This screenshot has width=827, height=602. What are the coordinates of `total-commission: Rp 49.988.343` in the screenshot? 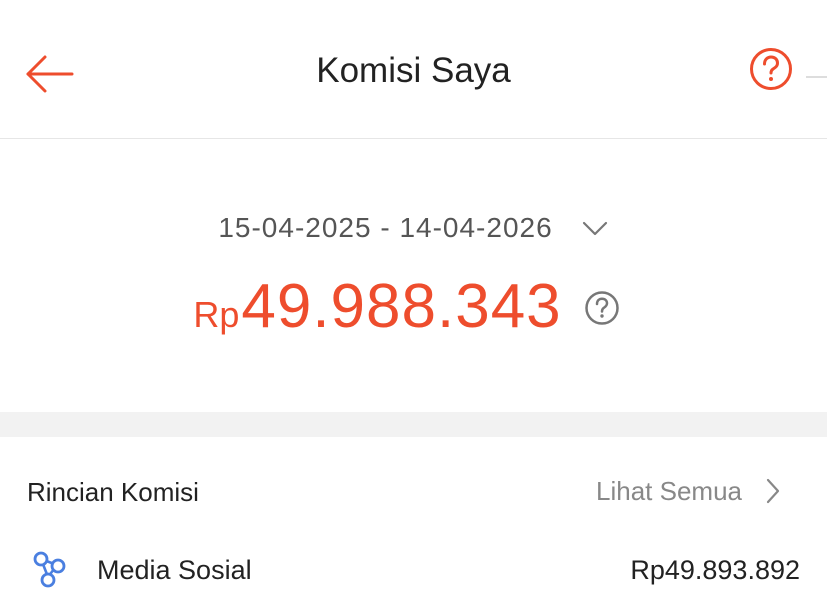 It's located at (413, 307).